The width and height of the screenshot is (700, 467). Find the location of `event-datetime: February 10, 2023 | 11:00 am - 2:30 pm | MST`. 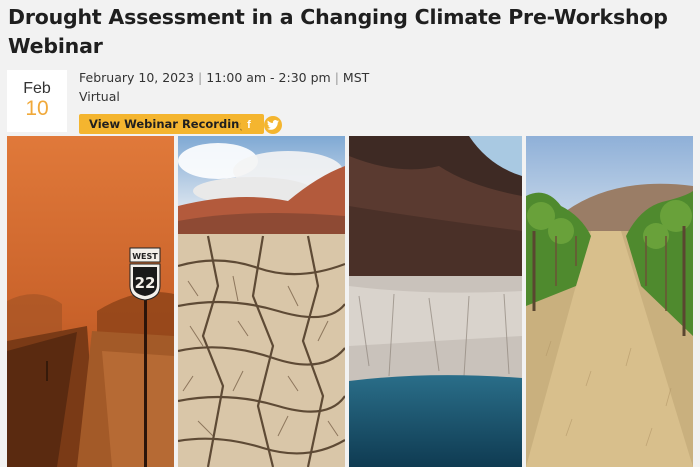

event-datetime: February 10, 2023 | 11:00 am - 2:30 pm | MST is located at coordinates (224, 77).